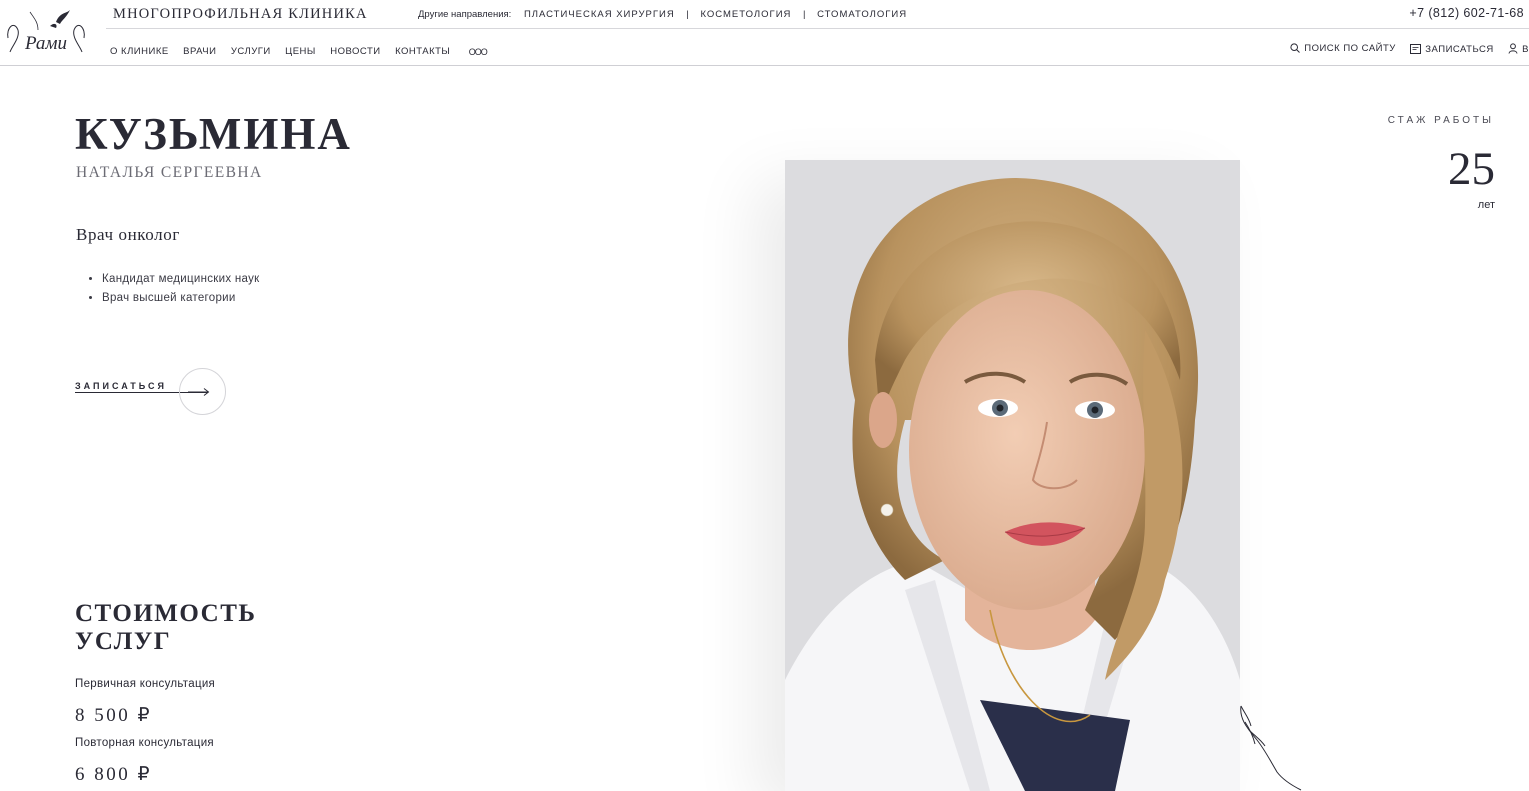 The image size is (1529, 791). I want to click on price-item-value: 6 800 ₽, so click(114, 774).